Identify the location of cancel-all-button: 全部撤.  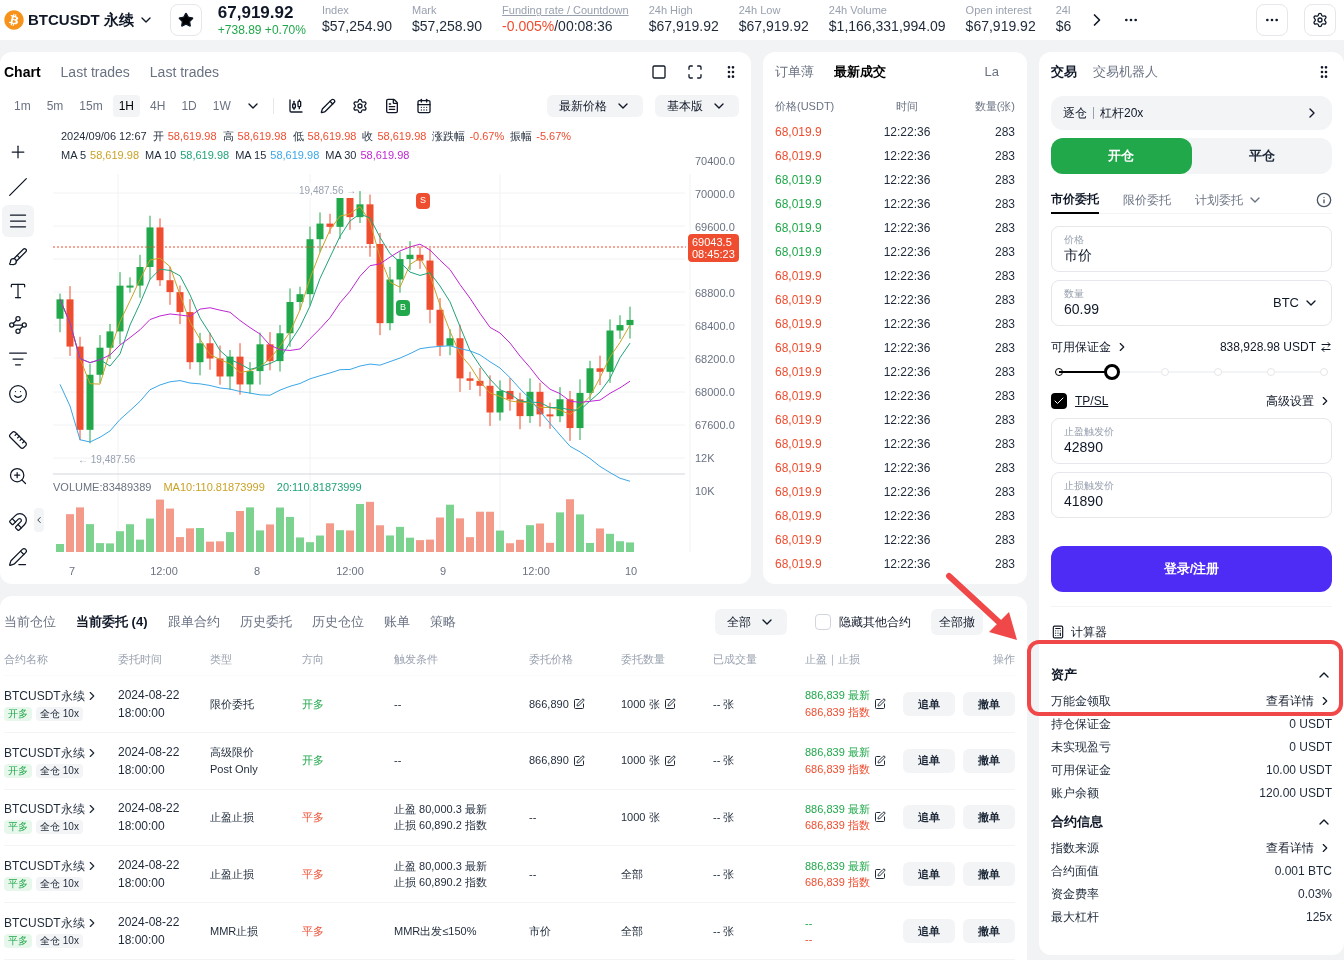
(957, 622).